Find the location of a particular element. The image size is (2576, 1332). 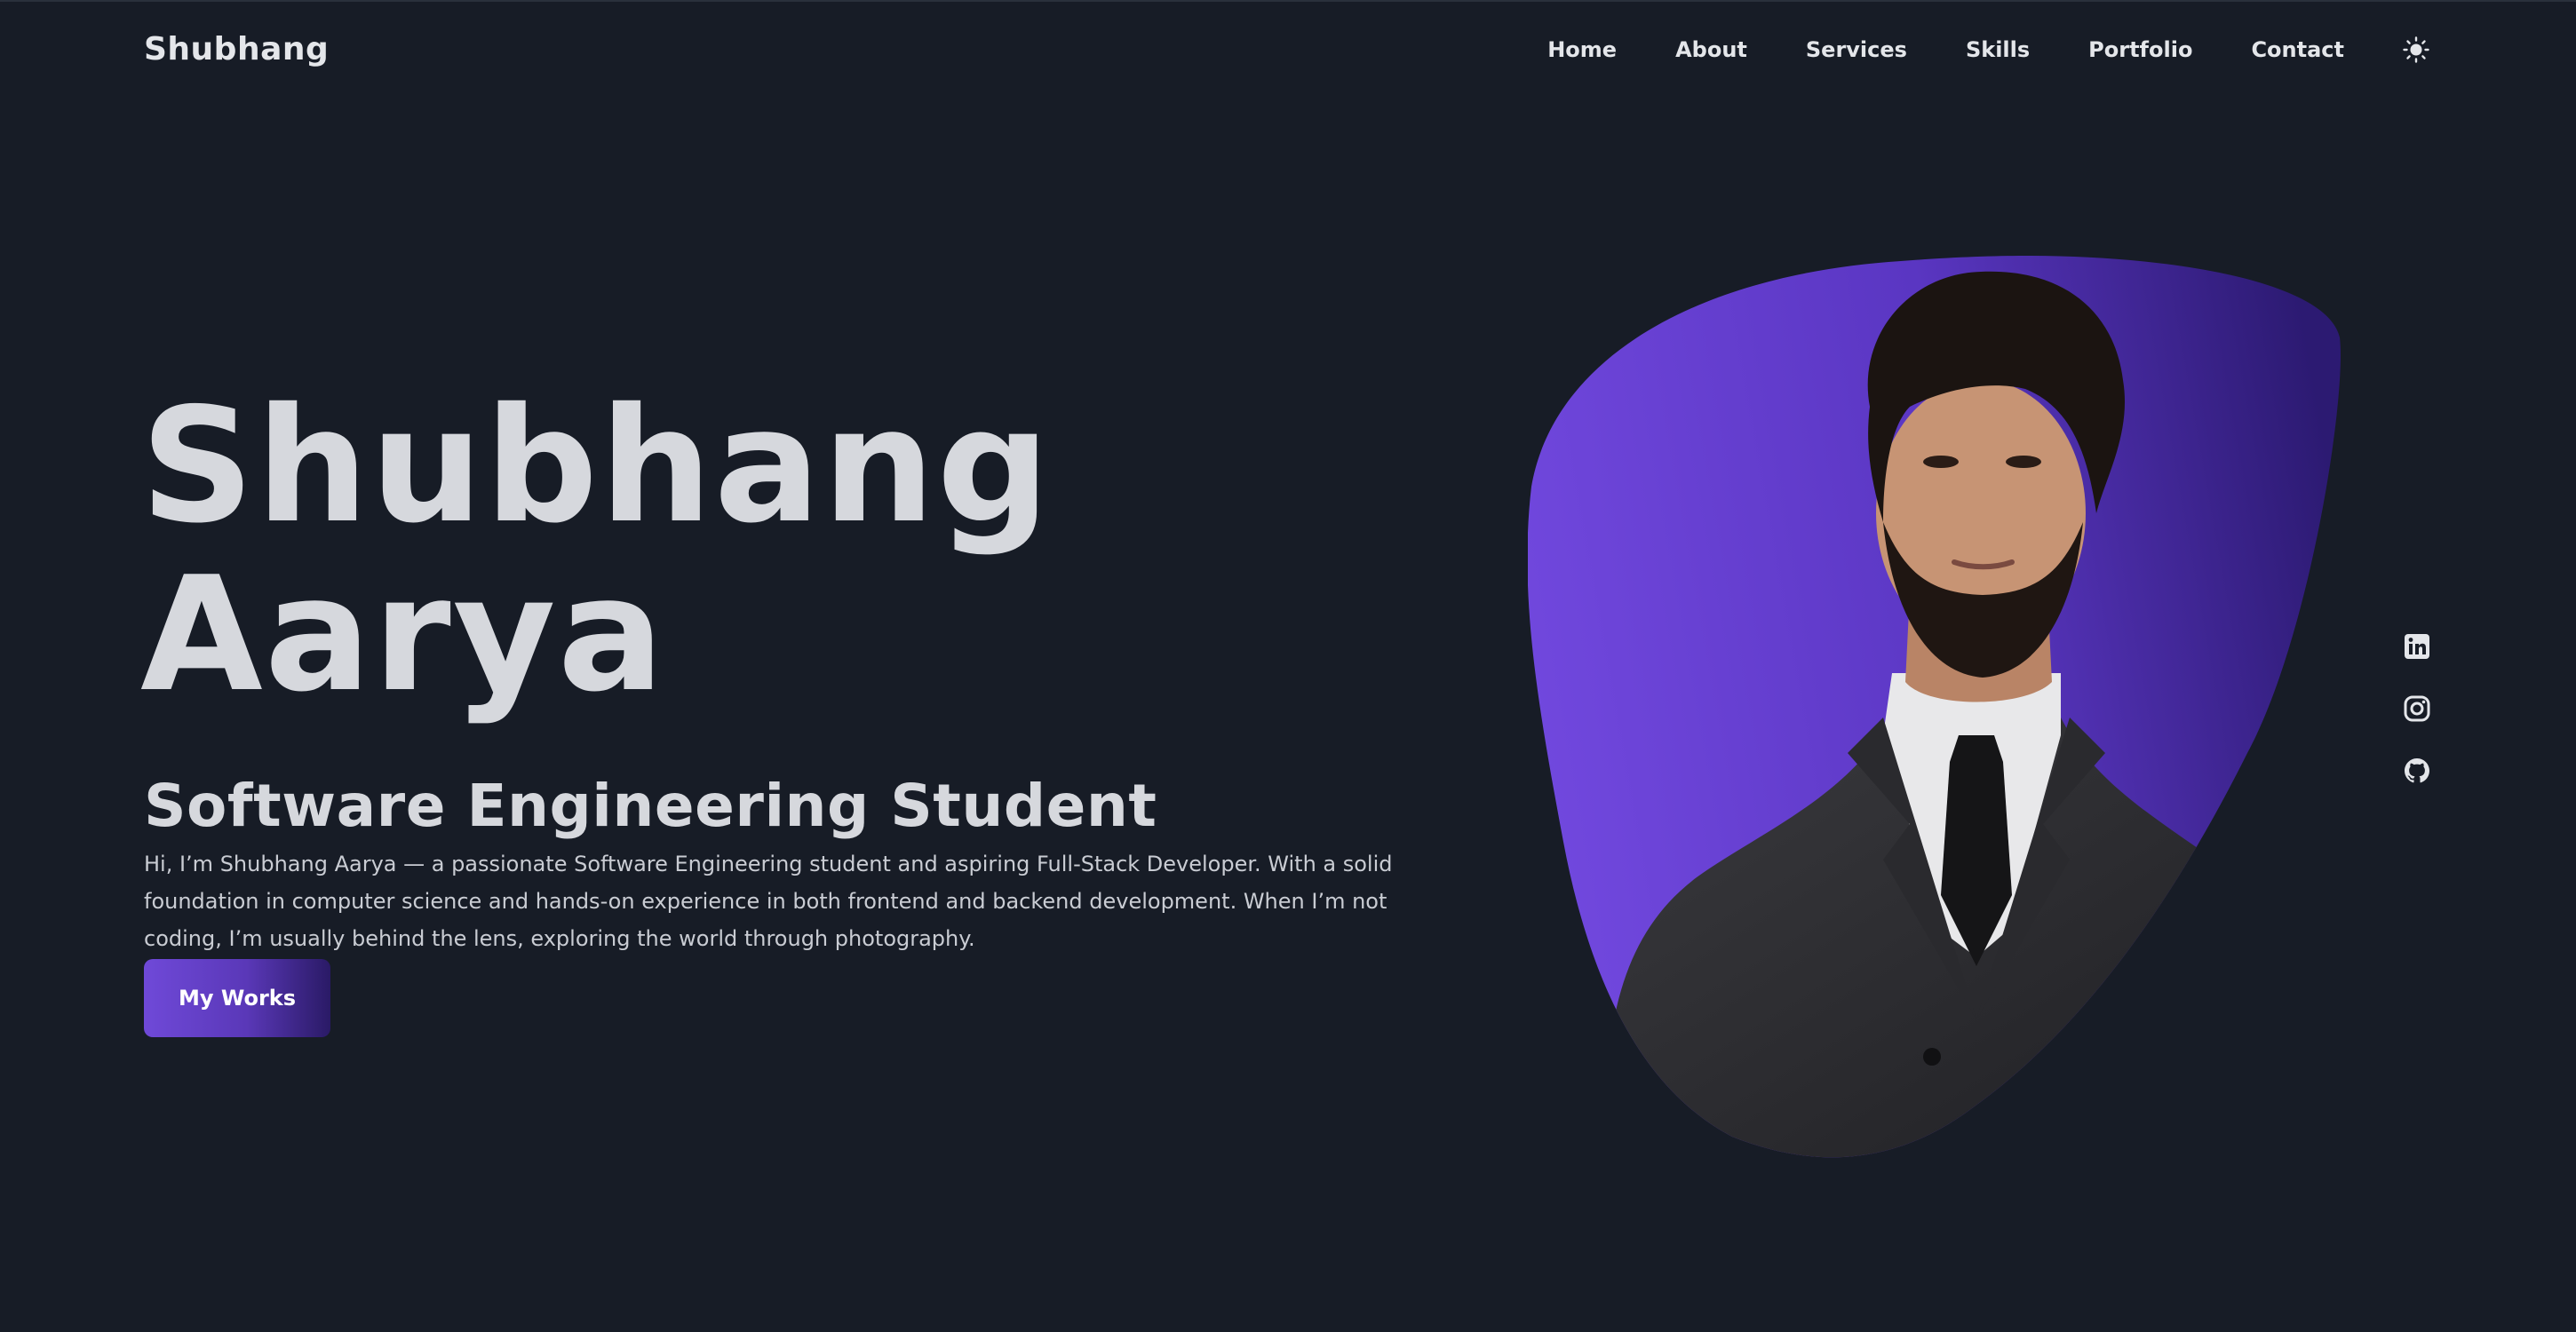

theme-toggle-button is located at coordinates (2416, 50).